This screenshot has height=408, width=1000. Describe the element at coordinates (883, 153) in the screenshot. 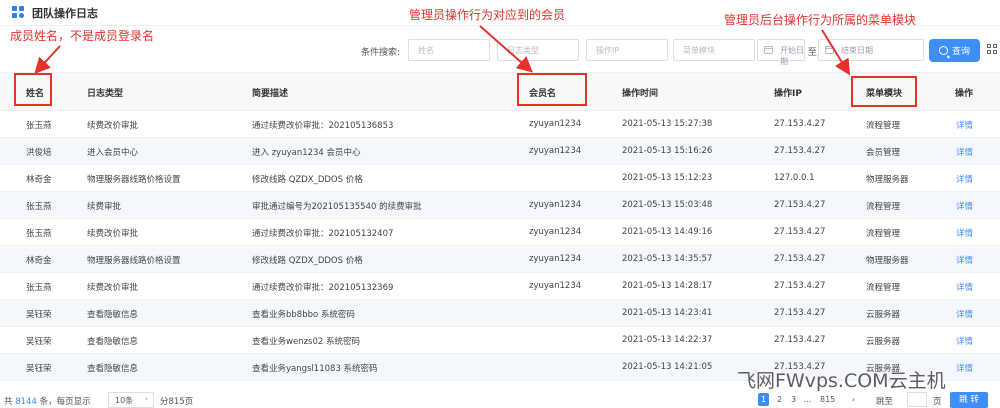

I see `cell-menu: 会员管理` at that location.